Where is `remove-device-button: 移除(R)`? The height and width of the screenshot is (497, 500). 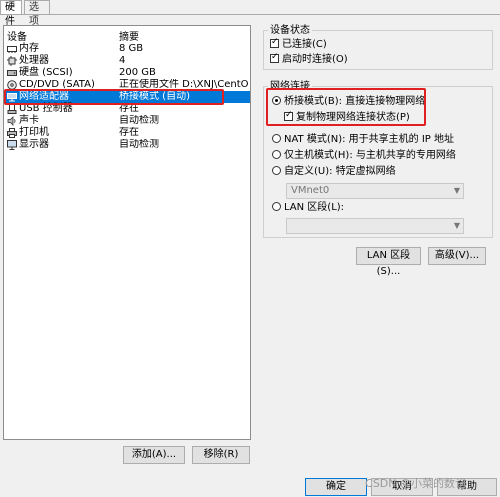
remove-device-button: 移除(R) is located at coordinates (221, 455).